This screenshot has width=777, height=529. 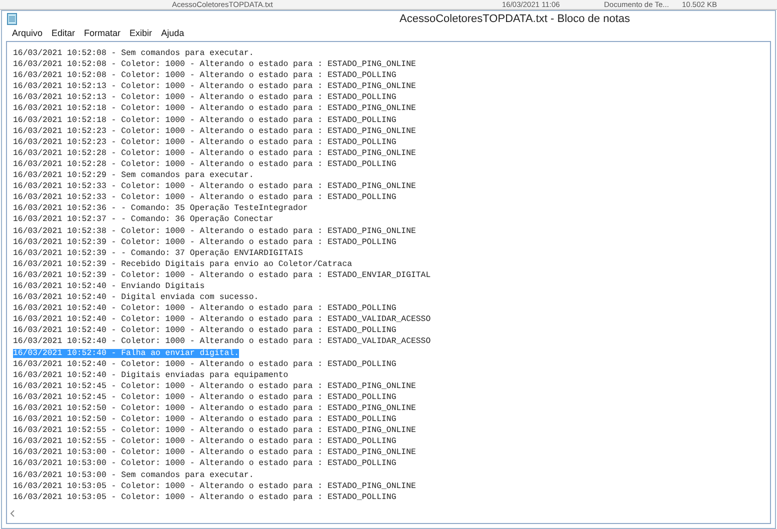 What do you see at coordinates (12, 19) in the screenshot?
I see `notepad-icon` at bounding box center [12, 19].